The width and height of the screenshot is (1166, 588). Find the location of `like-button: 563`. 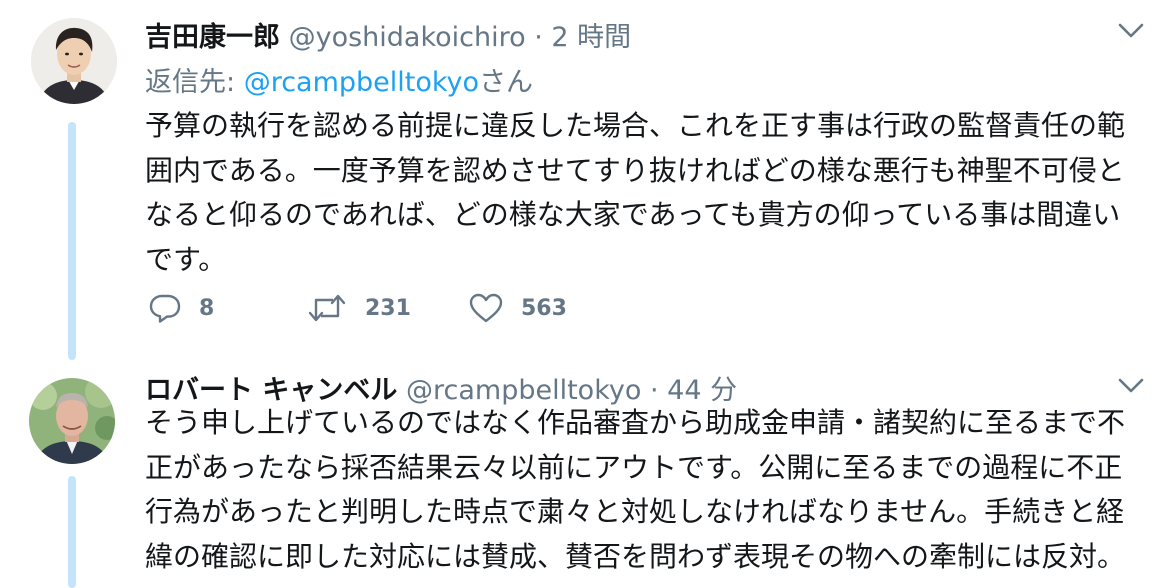

like-button: 563 is located at coordinates (518, 308).